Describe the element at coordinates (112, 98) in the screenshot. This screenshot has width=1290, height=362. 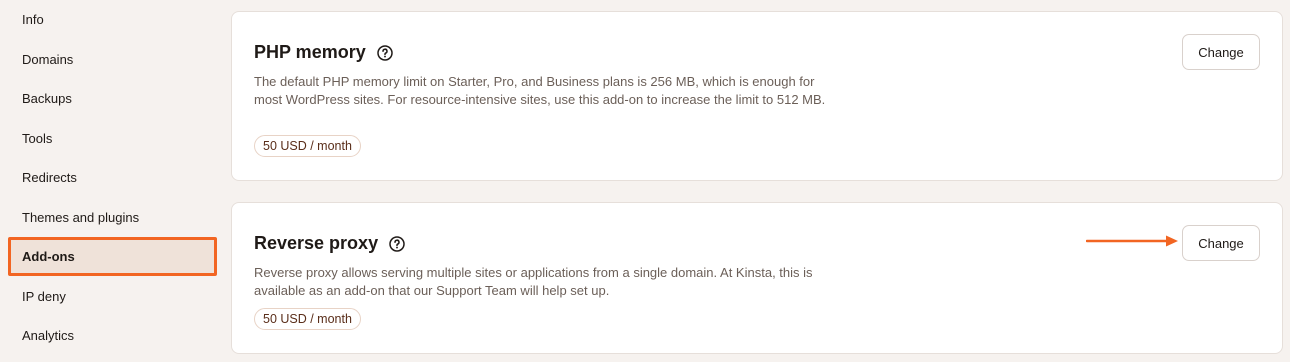
I see `sidebar-item-backups: Backups` at that location.